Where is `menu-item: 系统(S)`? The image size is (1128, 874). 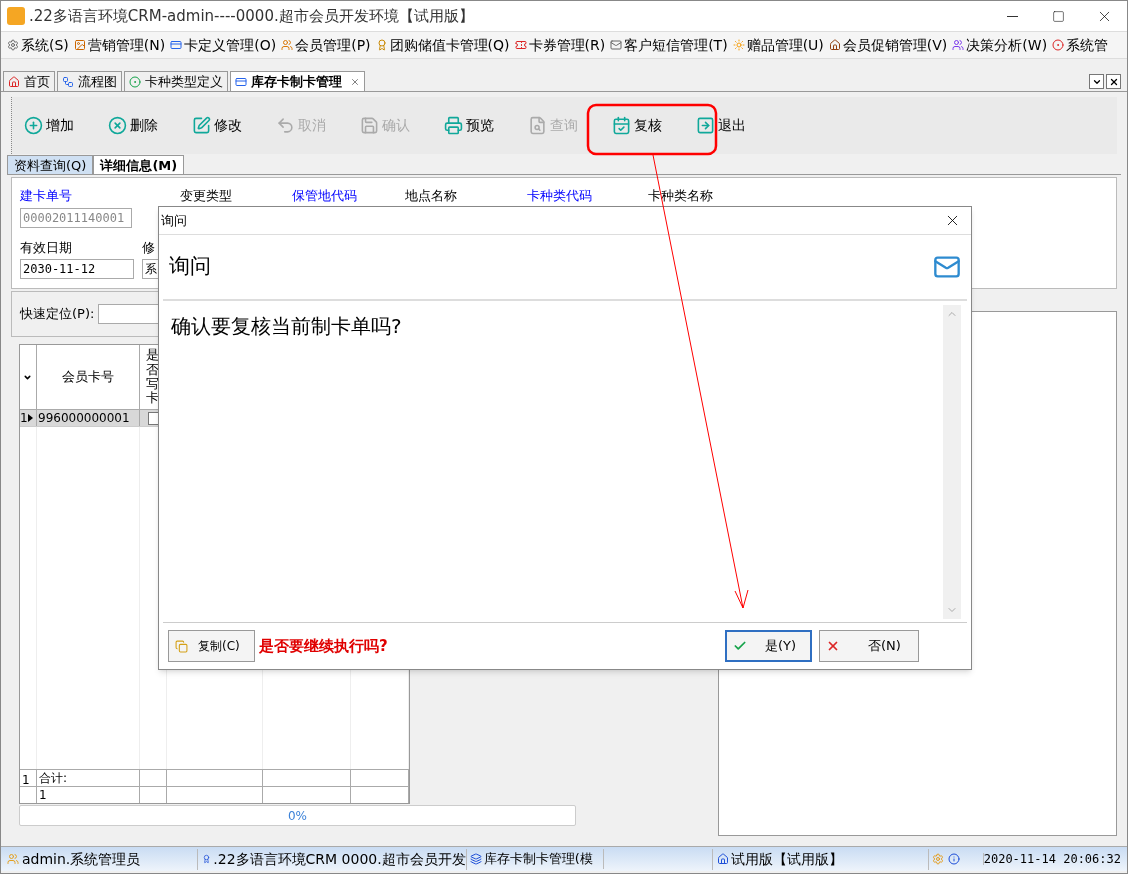
menu-item: 系统(S) is located at coordinates (40, 45).